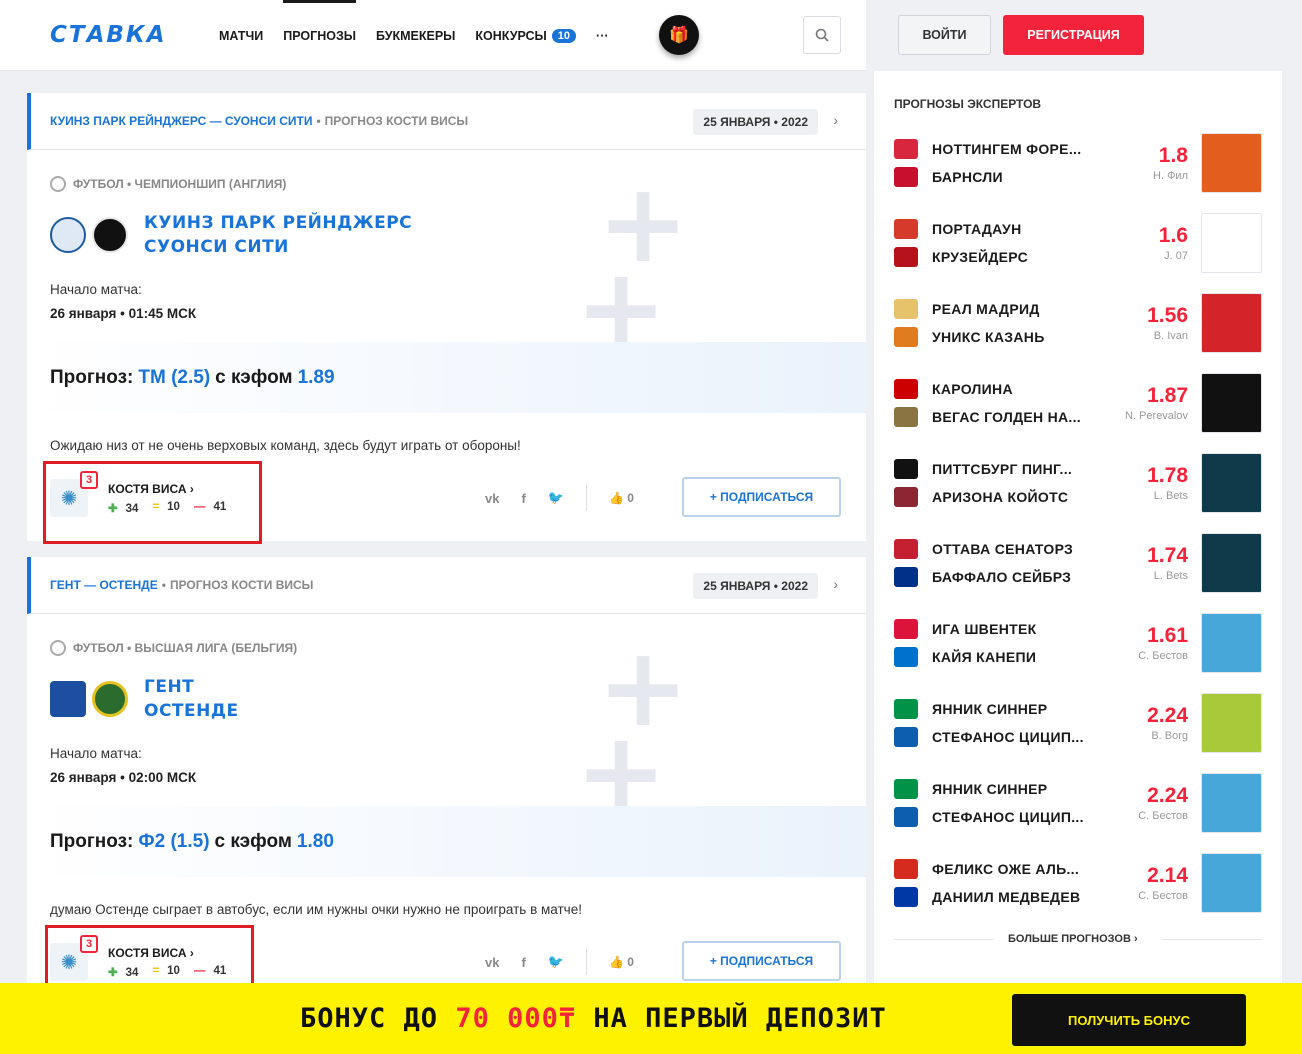 The width and height of the screenshot is (1302, 1054). I want to click on nav-forecasts: ПРОГНОЗЫ, so click(319, 35).